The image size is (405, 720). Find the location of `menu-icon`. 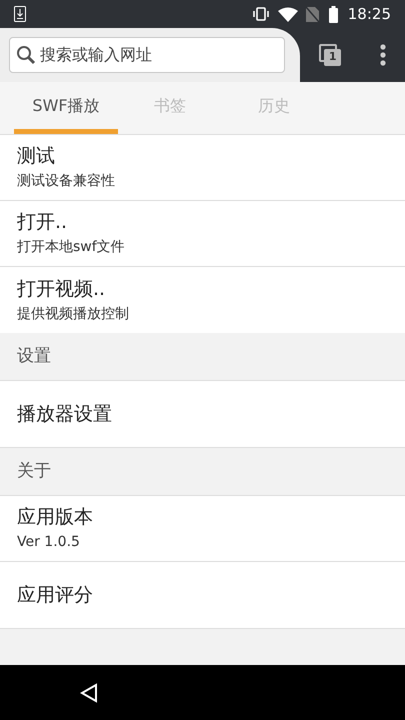

menu-icon is located at coordinates (383, 55).